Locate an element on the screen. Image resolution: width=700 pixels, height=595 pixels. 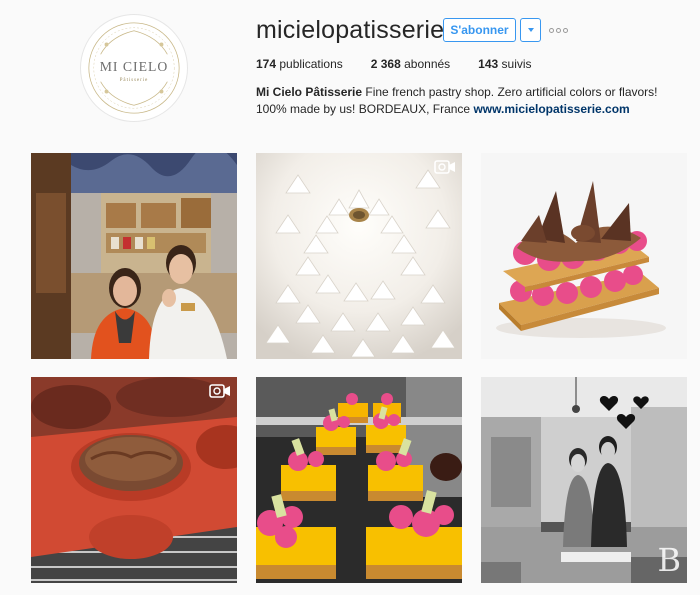
avatar-logo-text: MI CIELO is located at coordinates (134, 66).